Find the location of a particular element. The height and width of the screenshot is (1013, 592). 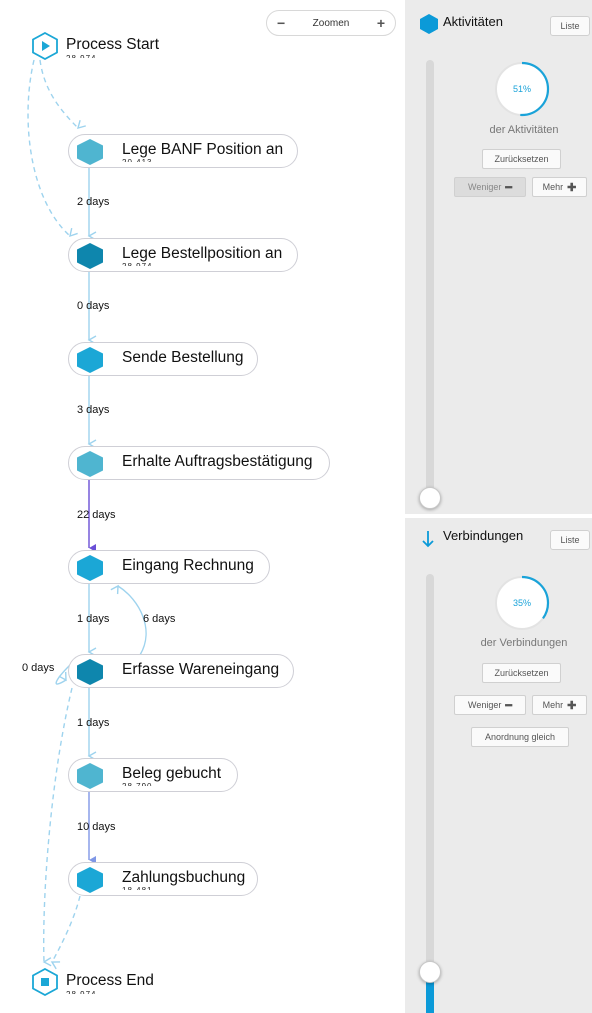

activity-label: Zahlungsbuchung is located at coordinates (184, 877).